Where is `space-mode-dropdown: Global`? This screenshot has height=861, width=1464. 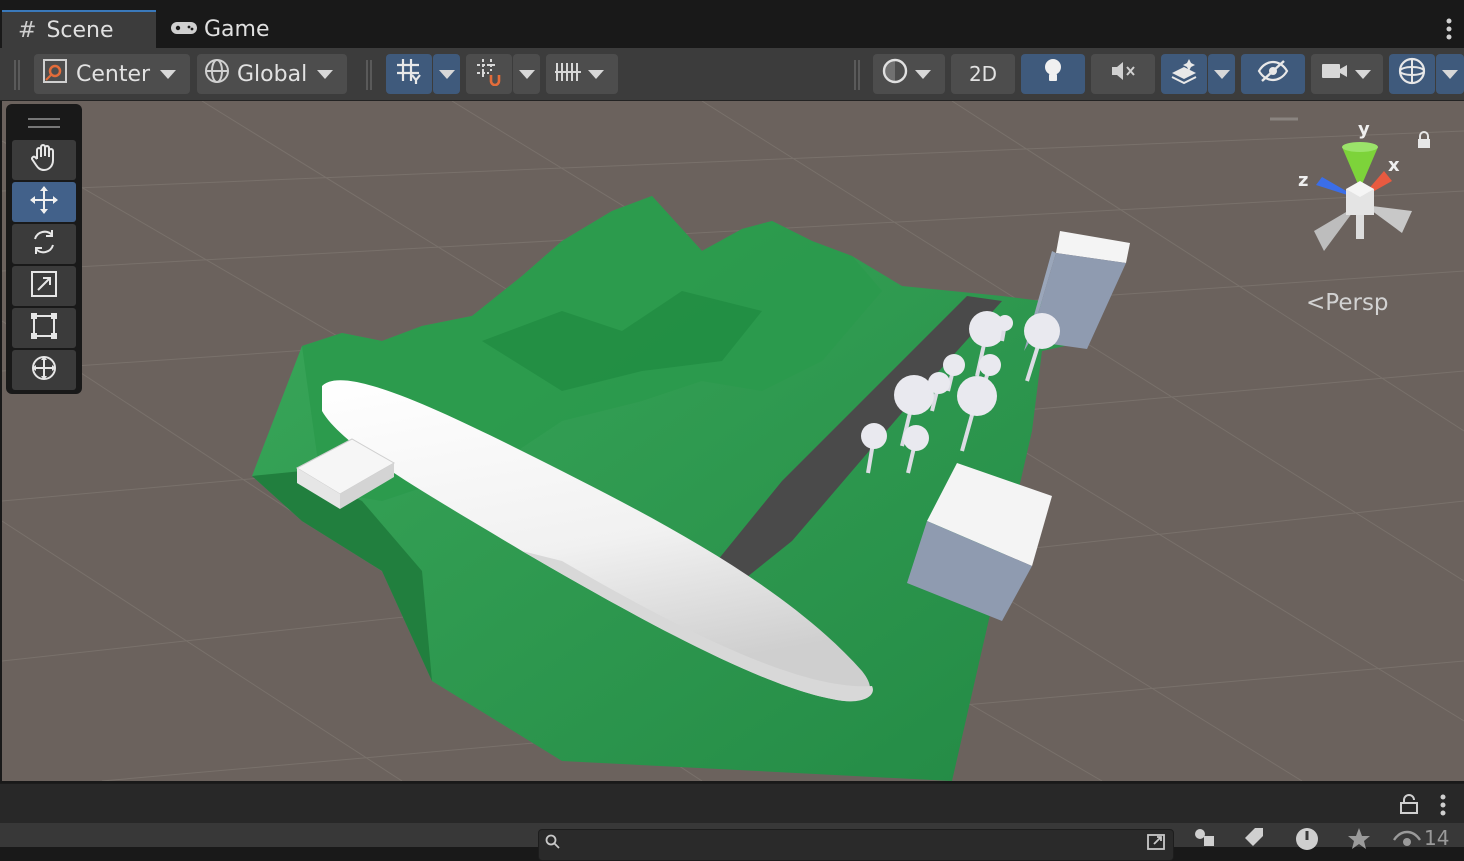
space-mode-dropdown: Global is located at coordinates (272, 74).